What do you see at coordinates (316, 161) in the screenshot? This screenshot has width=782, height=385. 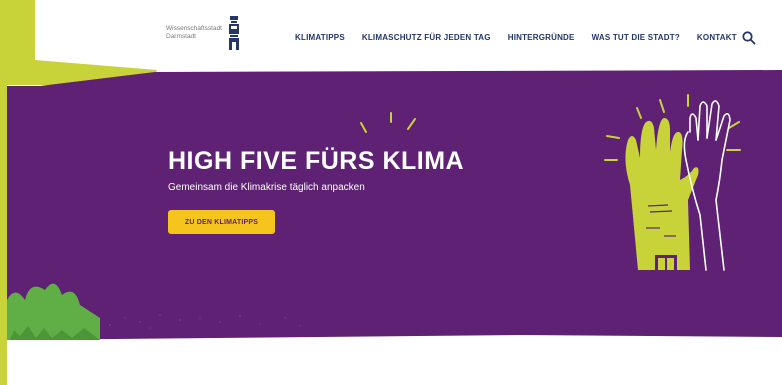 I see `hero-title: HIGH FIVE FÜRS KLIMA` at bounding box center [316, 161].